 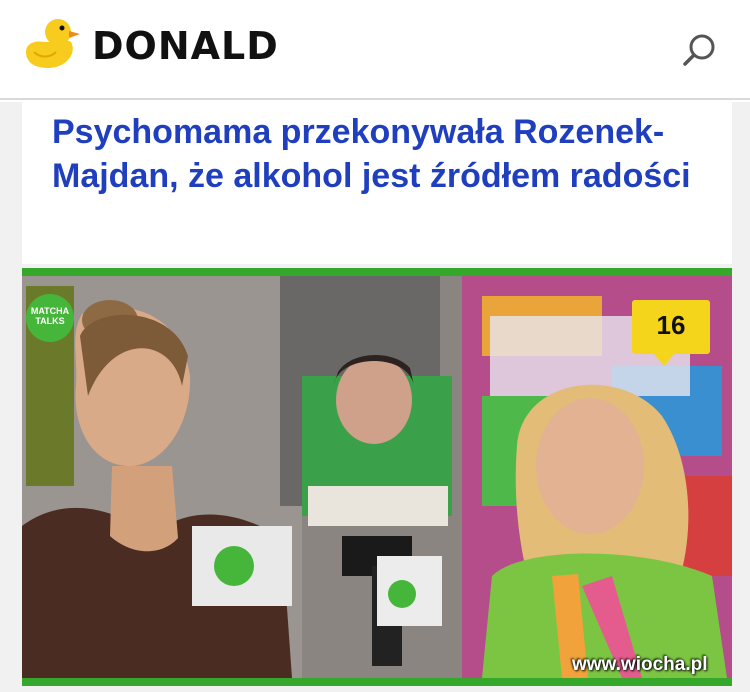 What do you see at coordinates (50, 44) in the screenshot?
I see `duck-logo-icon` at bounding box center [50, 44].